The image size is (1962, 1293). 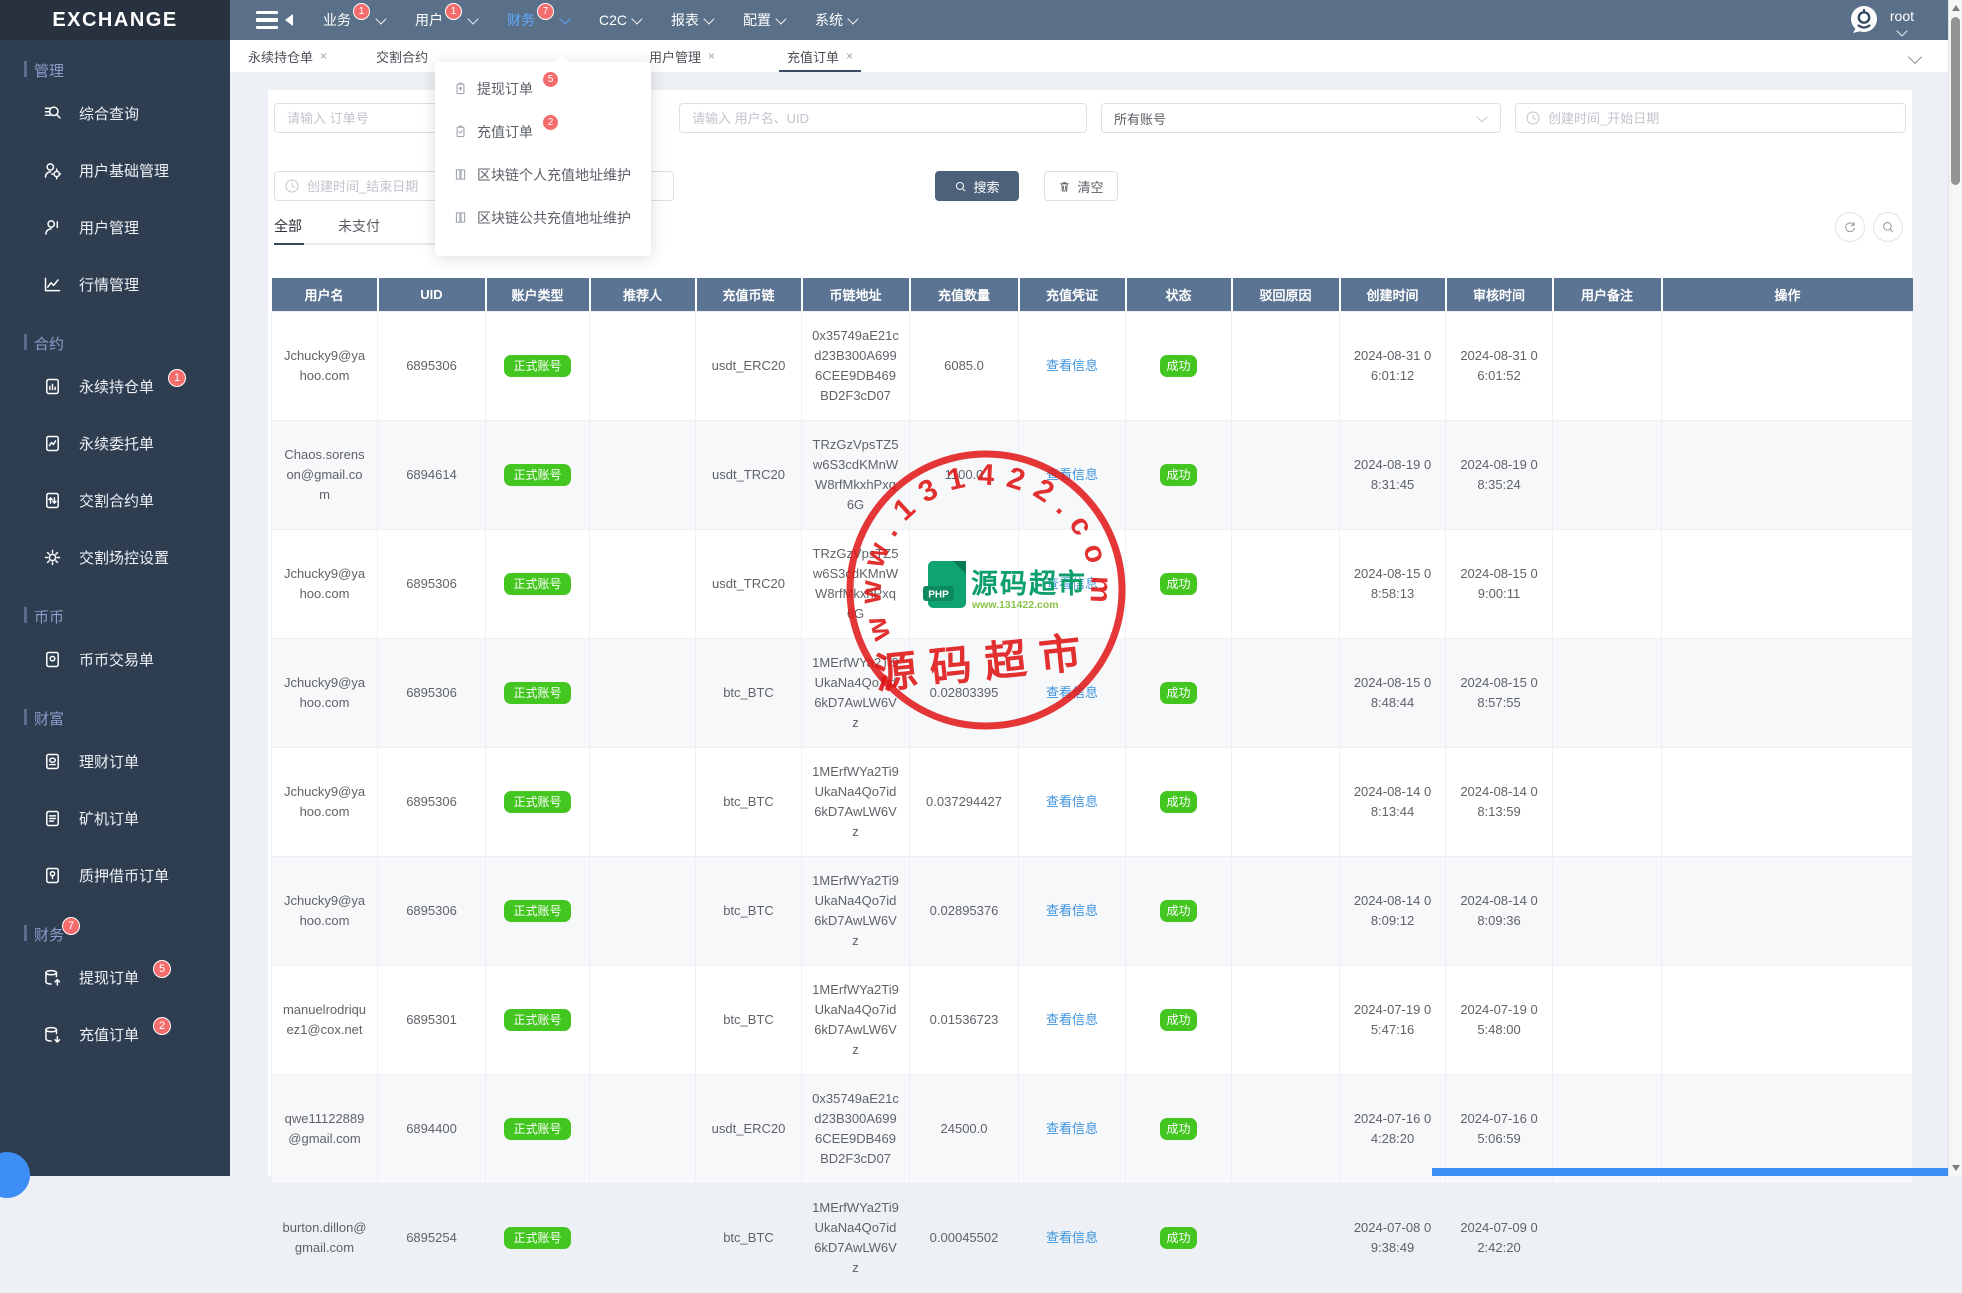 I want to click on scroll-down-arrow-icon, so click(x=1956, y=1168).